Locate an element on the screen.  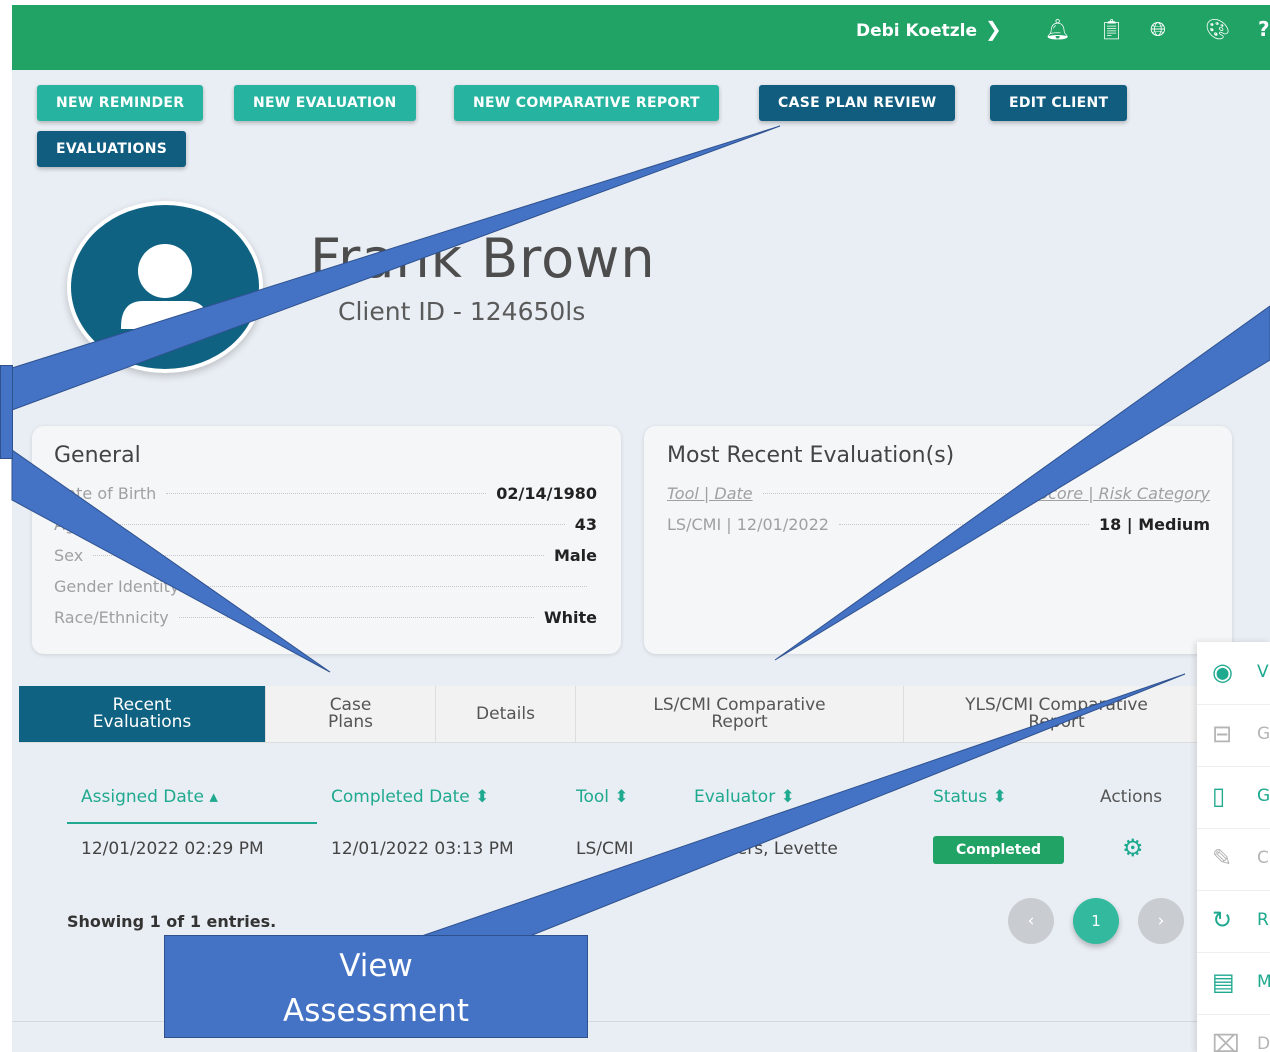
menu-item-delete: ⌧ D is located at coordinates (1233, 1033).